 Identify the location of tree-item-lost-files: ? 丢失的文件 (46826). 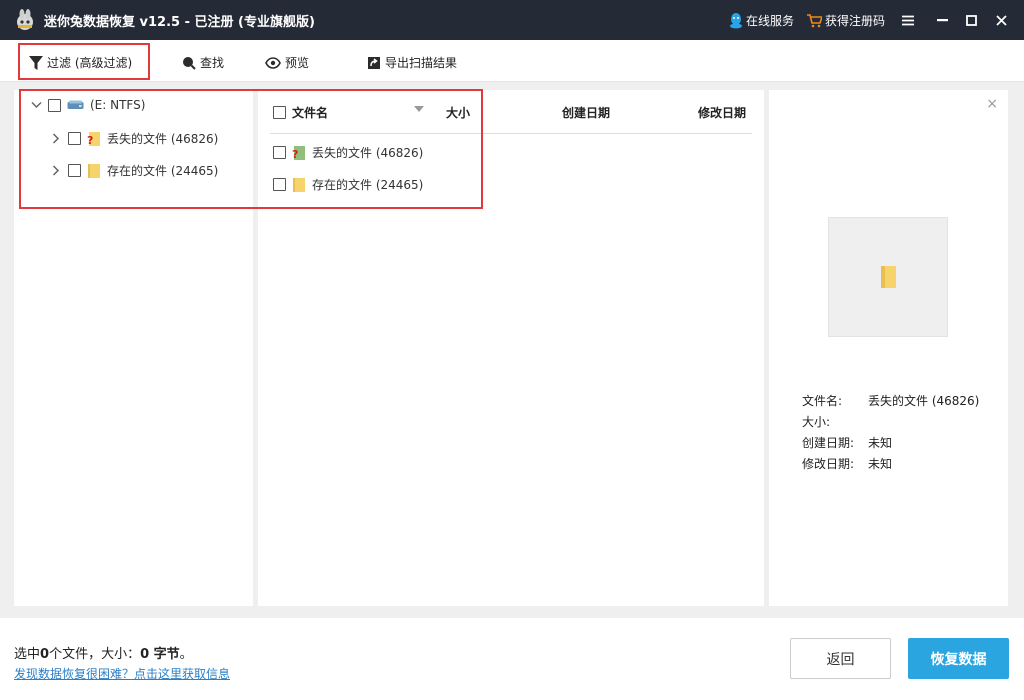
(134, 138).